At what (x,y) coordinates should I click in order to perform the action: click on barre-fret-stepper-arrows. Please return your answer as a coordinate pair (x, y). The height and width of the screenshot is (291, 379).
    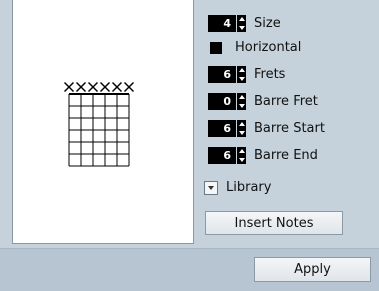
    Looking at the image, I should click on (241, 101).